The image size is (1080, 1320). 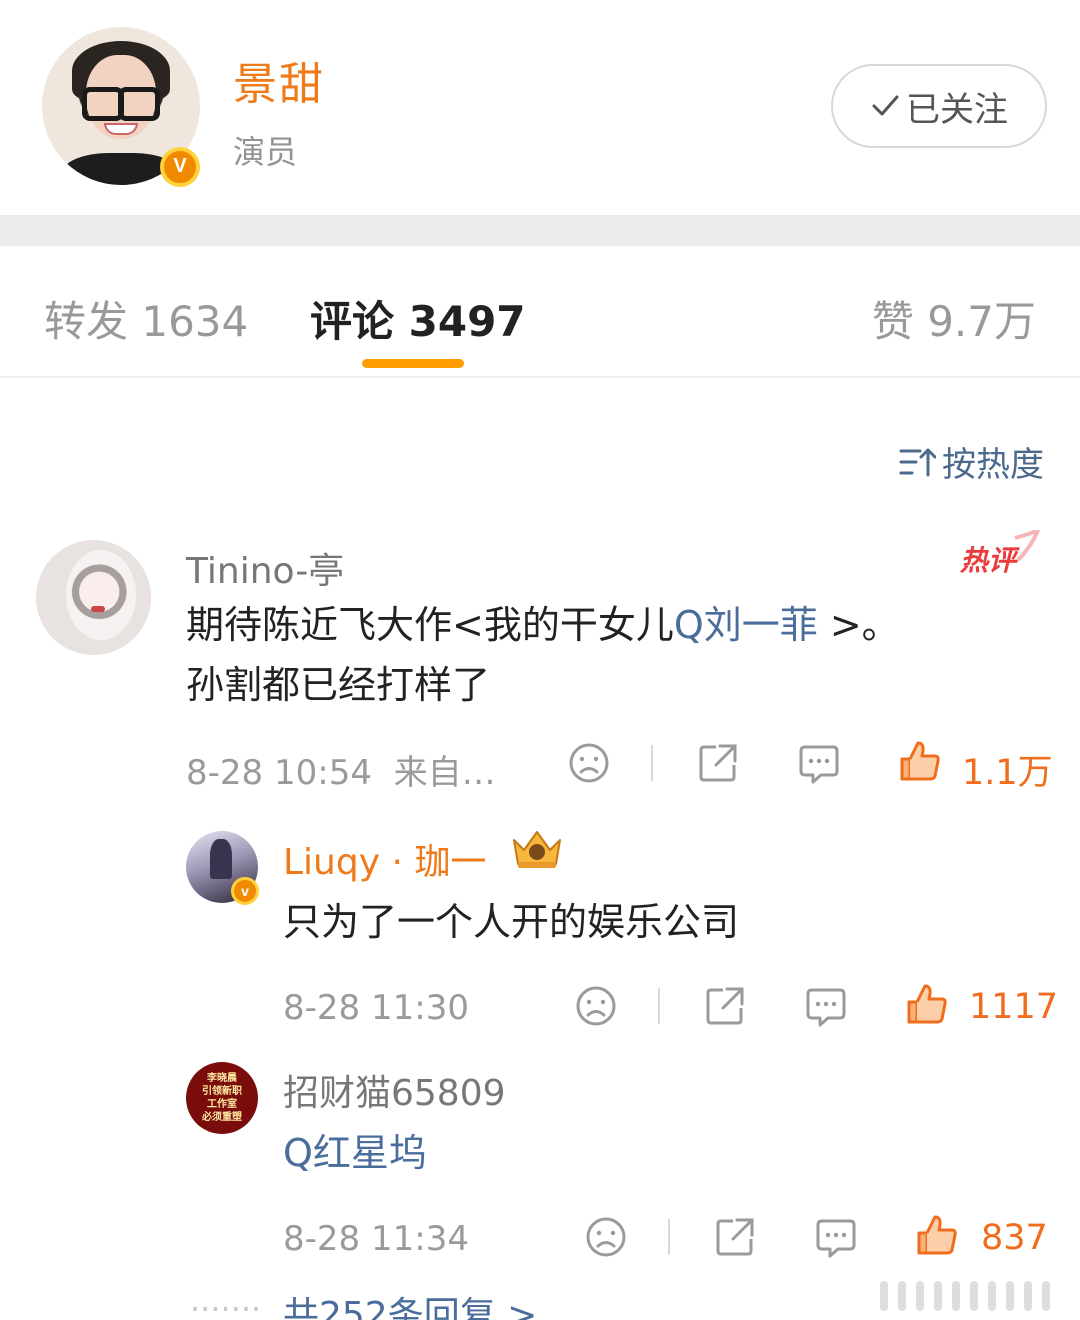 I want to click on reply-time: 8-28 11:34, so click(x=376, y=1239).